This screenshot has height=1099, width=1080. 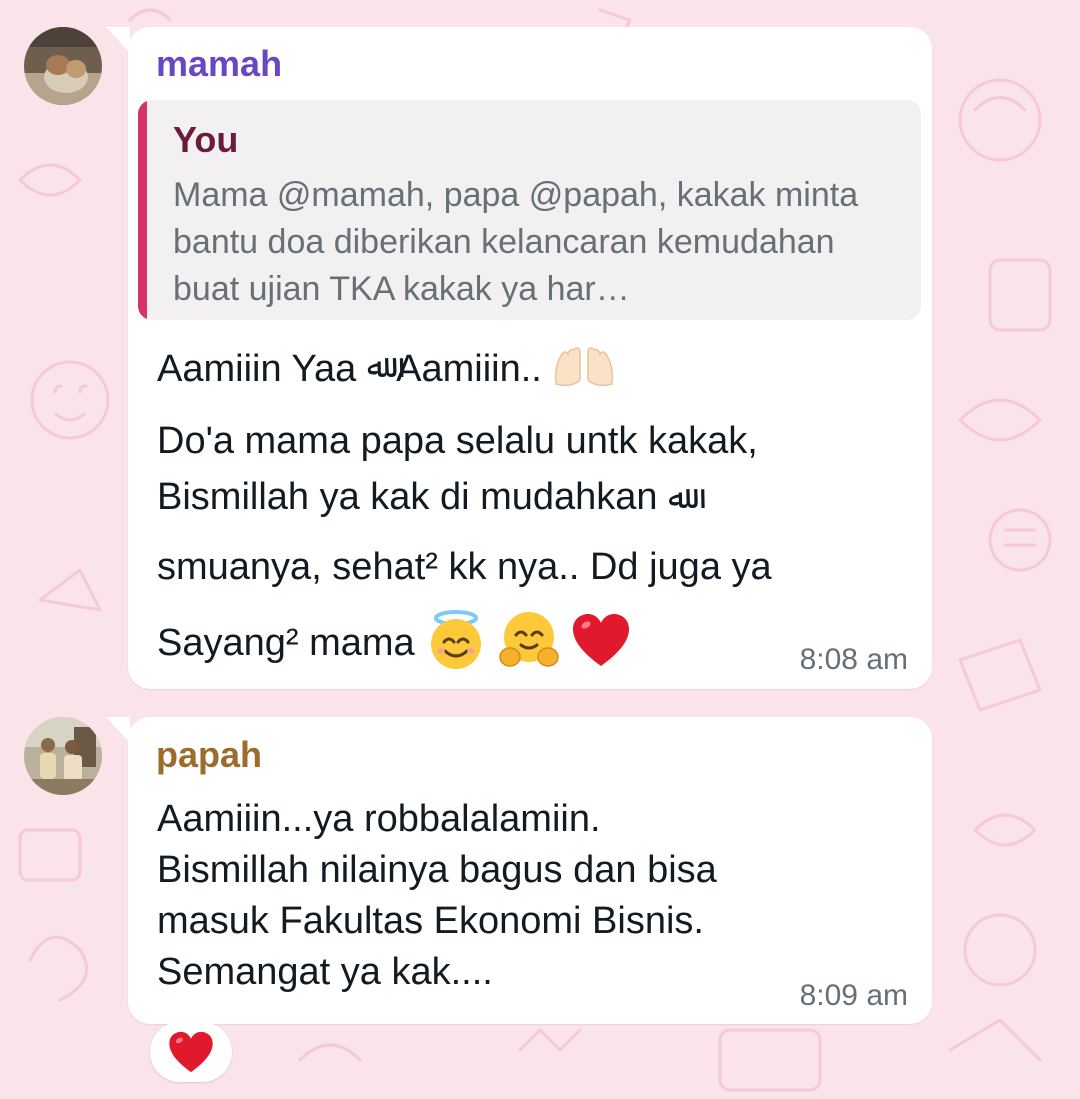 I want to click on sender-name: papah, so click(x=209, y=755).